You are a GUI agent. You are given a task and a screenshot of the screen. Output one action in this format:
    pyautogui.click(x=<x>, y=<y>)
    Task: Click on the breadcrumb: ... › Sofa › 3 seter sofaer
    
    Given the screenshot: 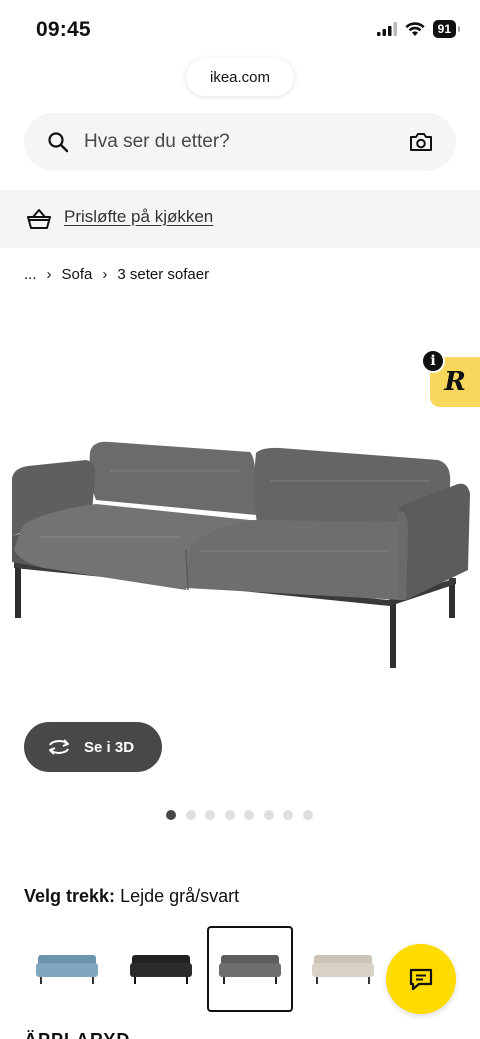 What is the action you would take?
    pyautogui.click(x=116, y=274)
    